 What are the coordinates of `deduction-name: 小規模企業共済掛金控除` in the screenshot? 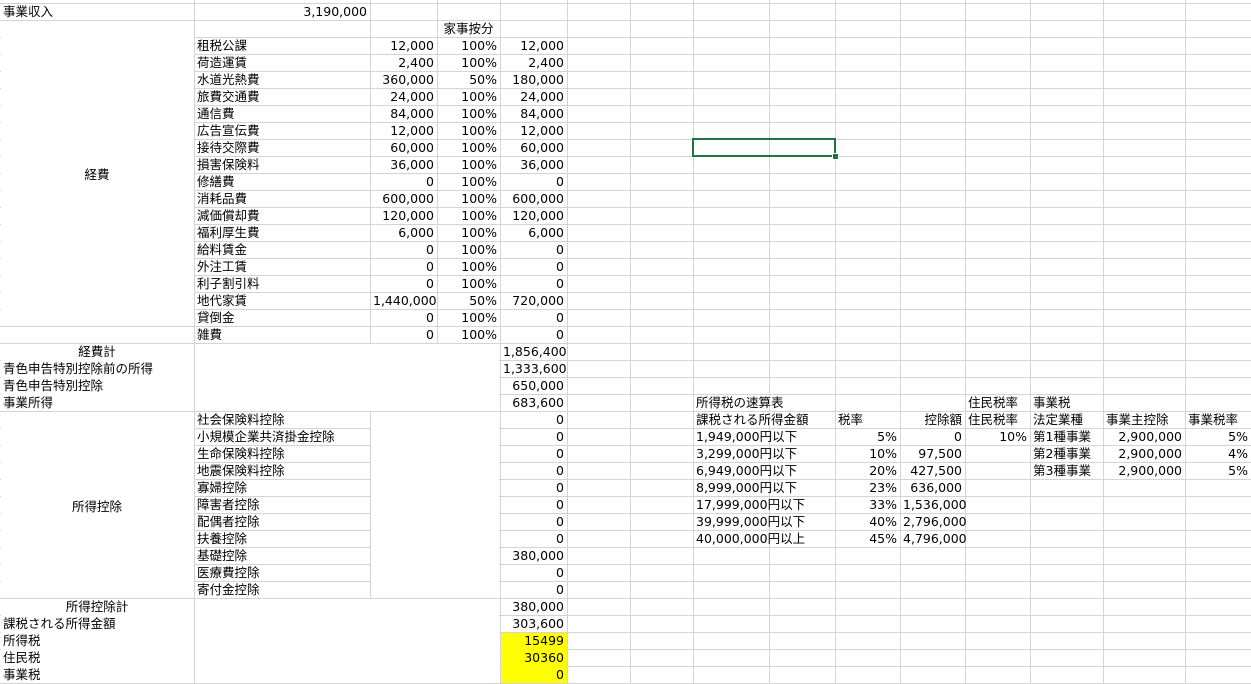 It's located at (315, 436).